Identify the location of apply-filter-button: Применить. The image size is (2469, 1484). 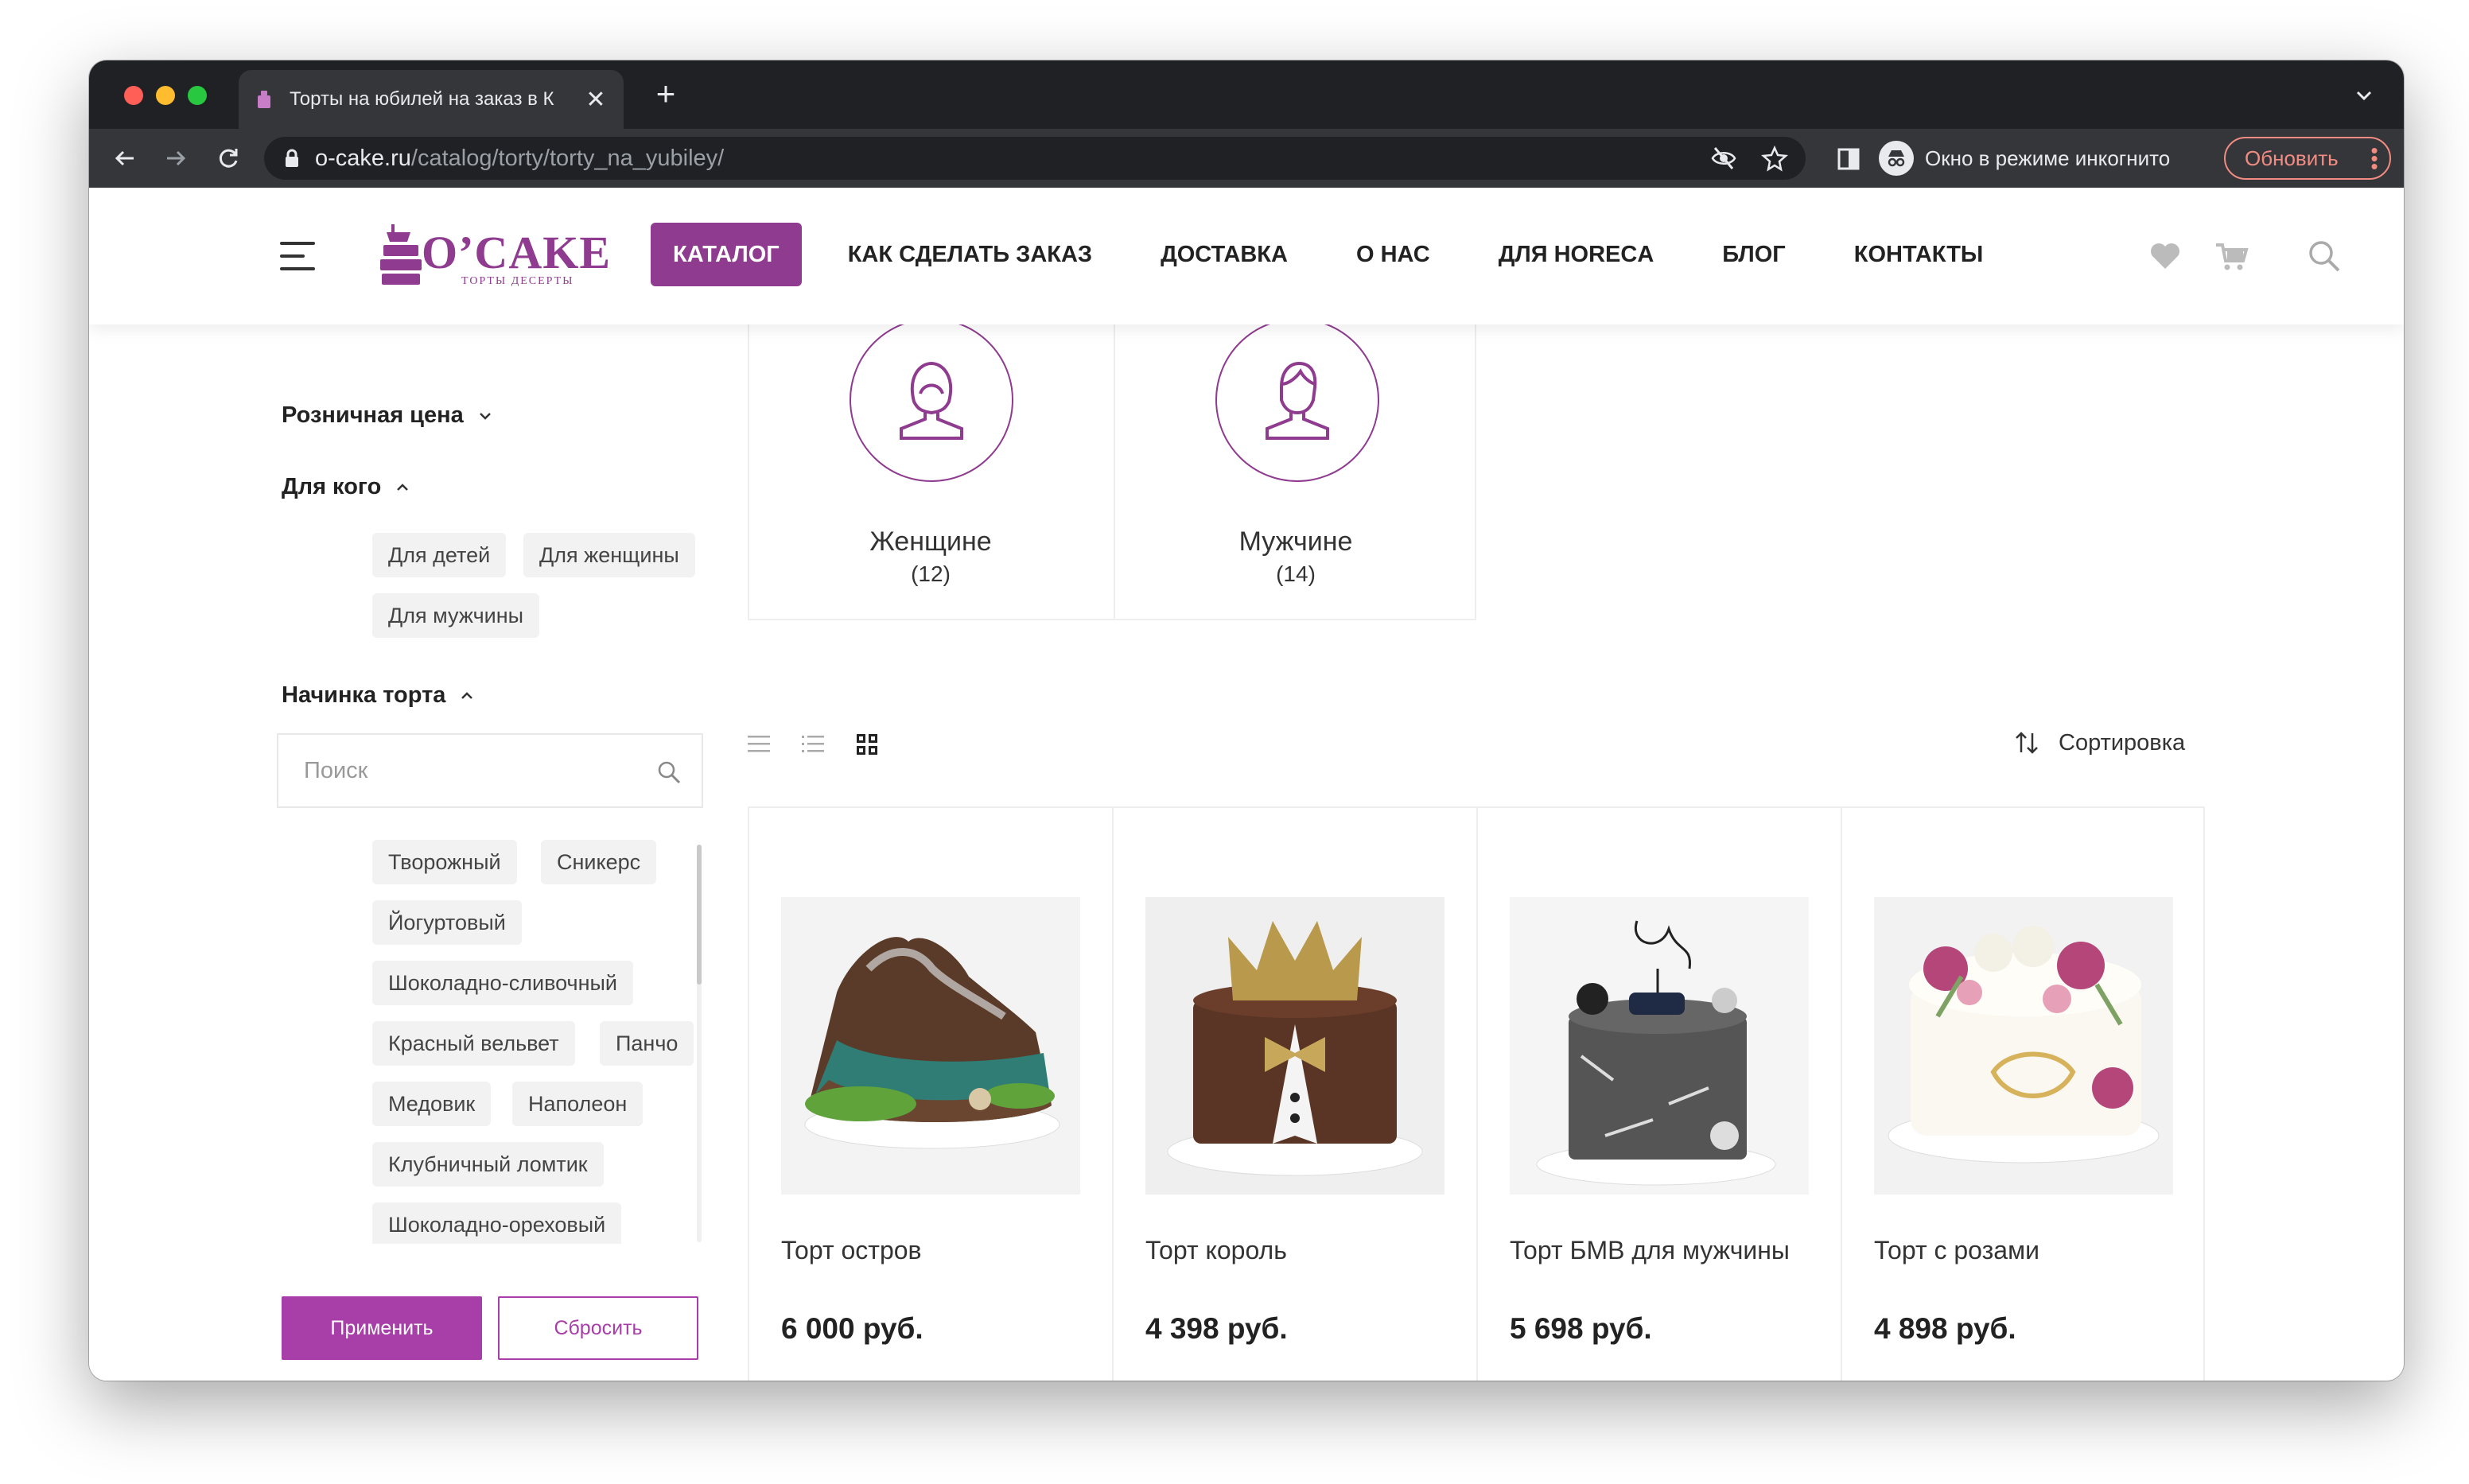
(382, 1328).